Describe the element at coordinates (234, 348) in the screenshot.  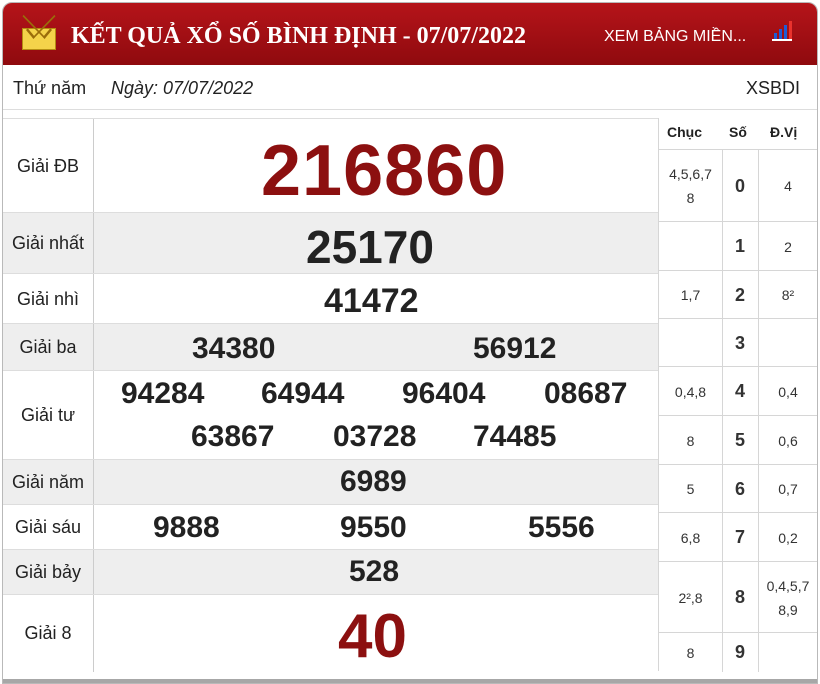
I see `third-prize-number: 34380` at that location.